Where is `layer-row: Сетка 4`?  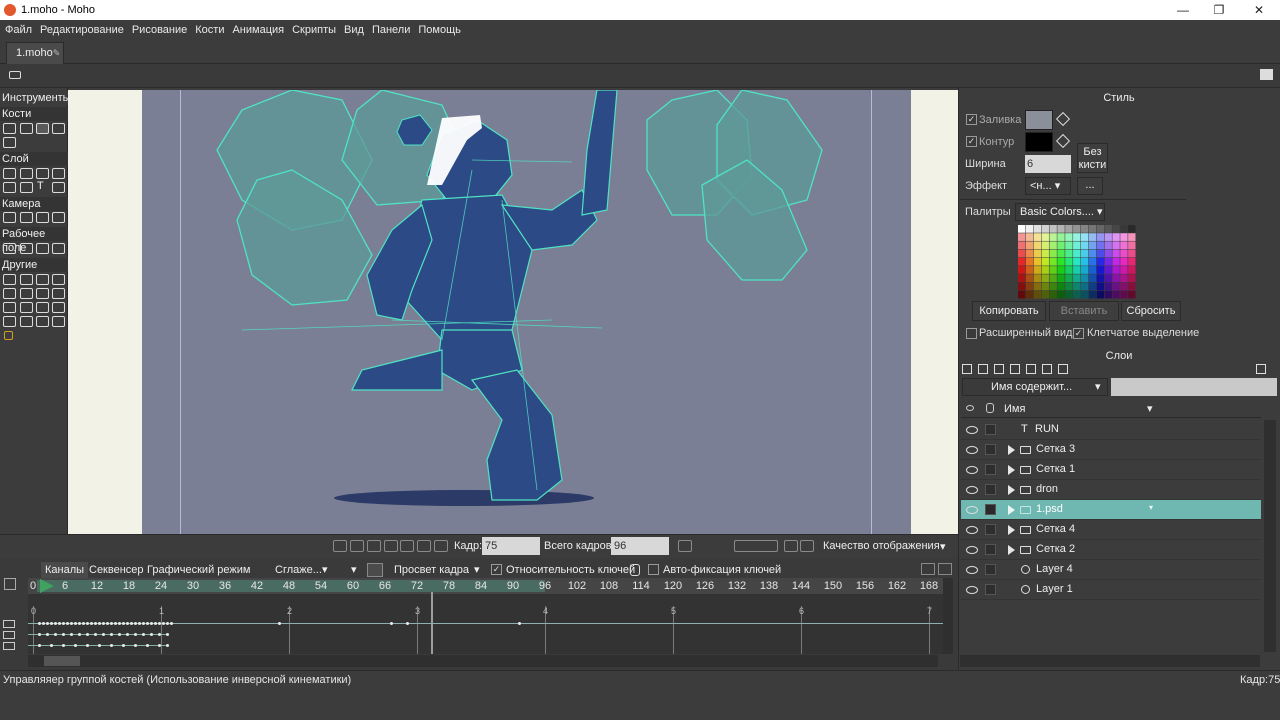
layer-row: Сетка 4 is located at coordinates (1111, 530).